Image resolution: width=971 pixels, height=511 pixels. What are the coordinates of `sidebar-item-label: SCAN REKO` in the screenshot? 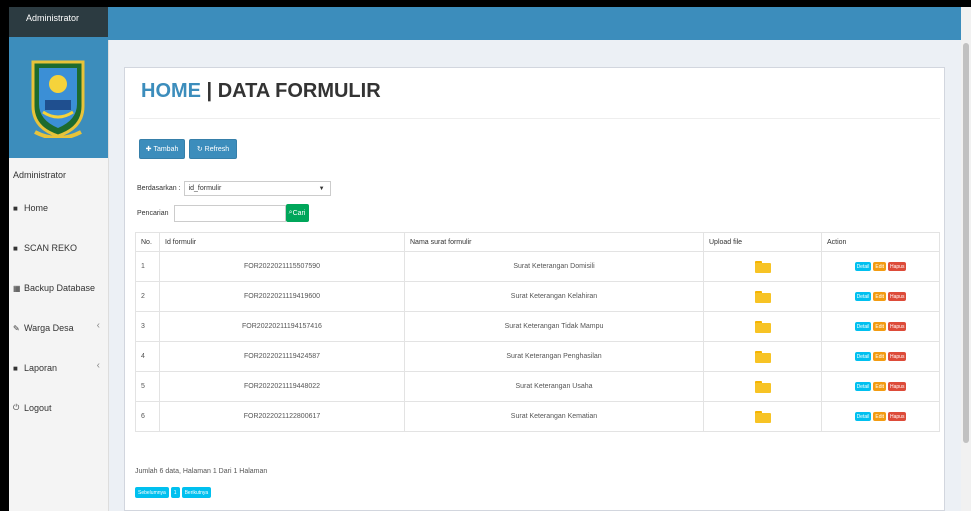 It's located at (51, 248).